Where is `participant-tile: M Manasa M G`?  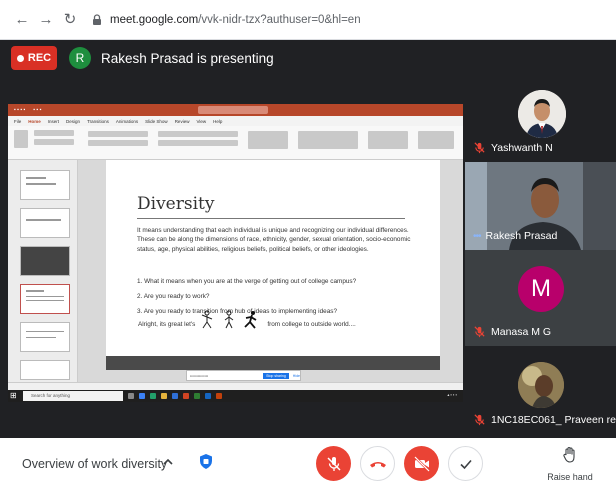
participant-tile: M Manasa M G is located at coordinates (540, 298).